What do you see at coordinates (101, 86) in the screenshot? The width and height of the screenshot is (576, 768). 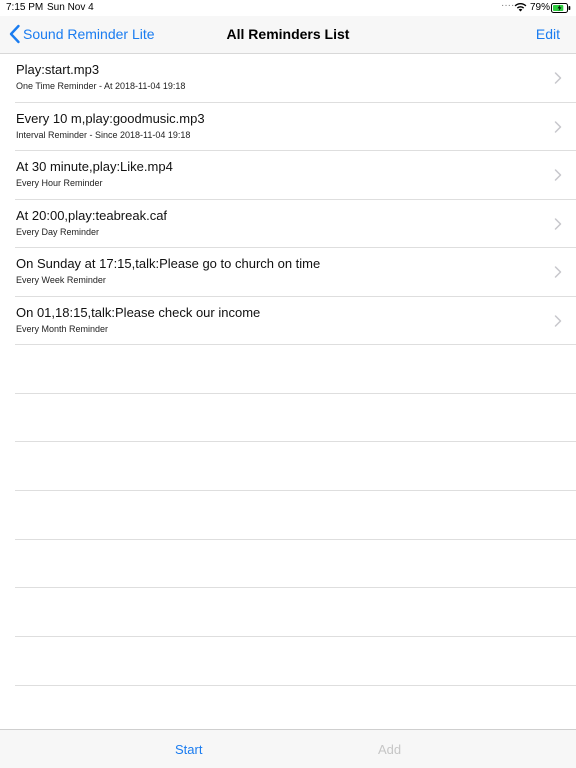 I see `reminder-subtitle: One Time Reminder - At 2018-11-04 19:18` at bounding box center [101, 86].